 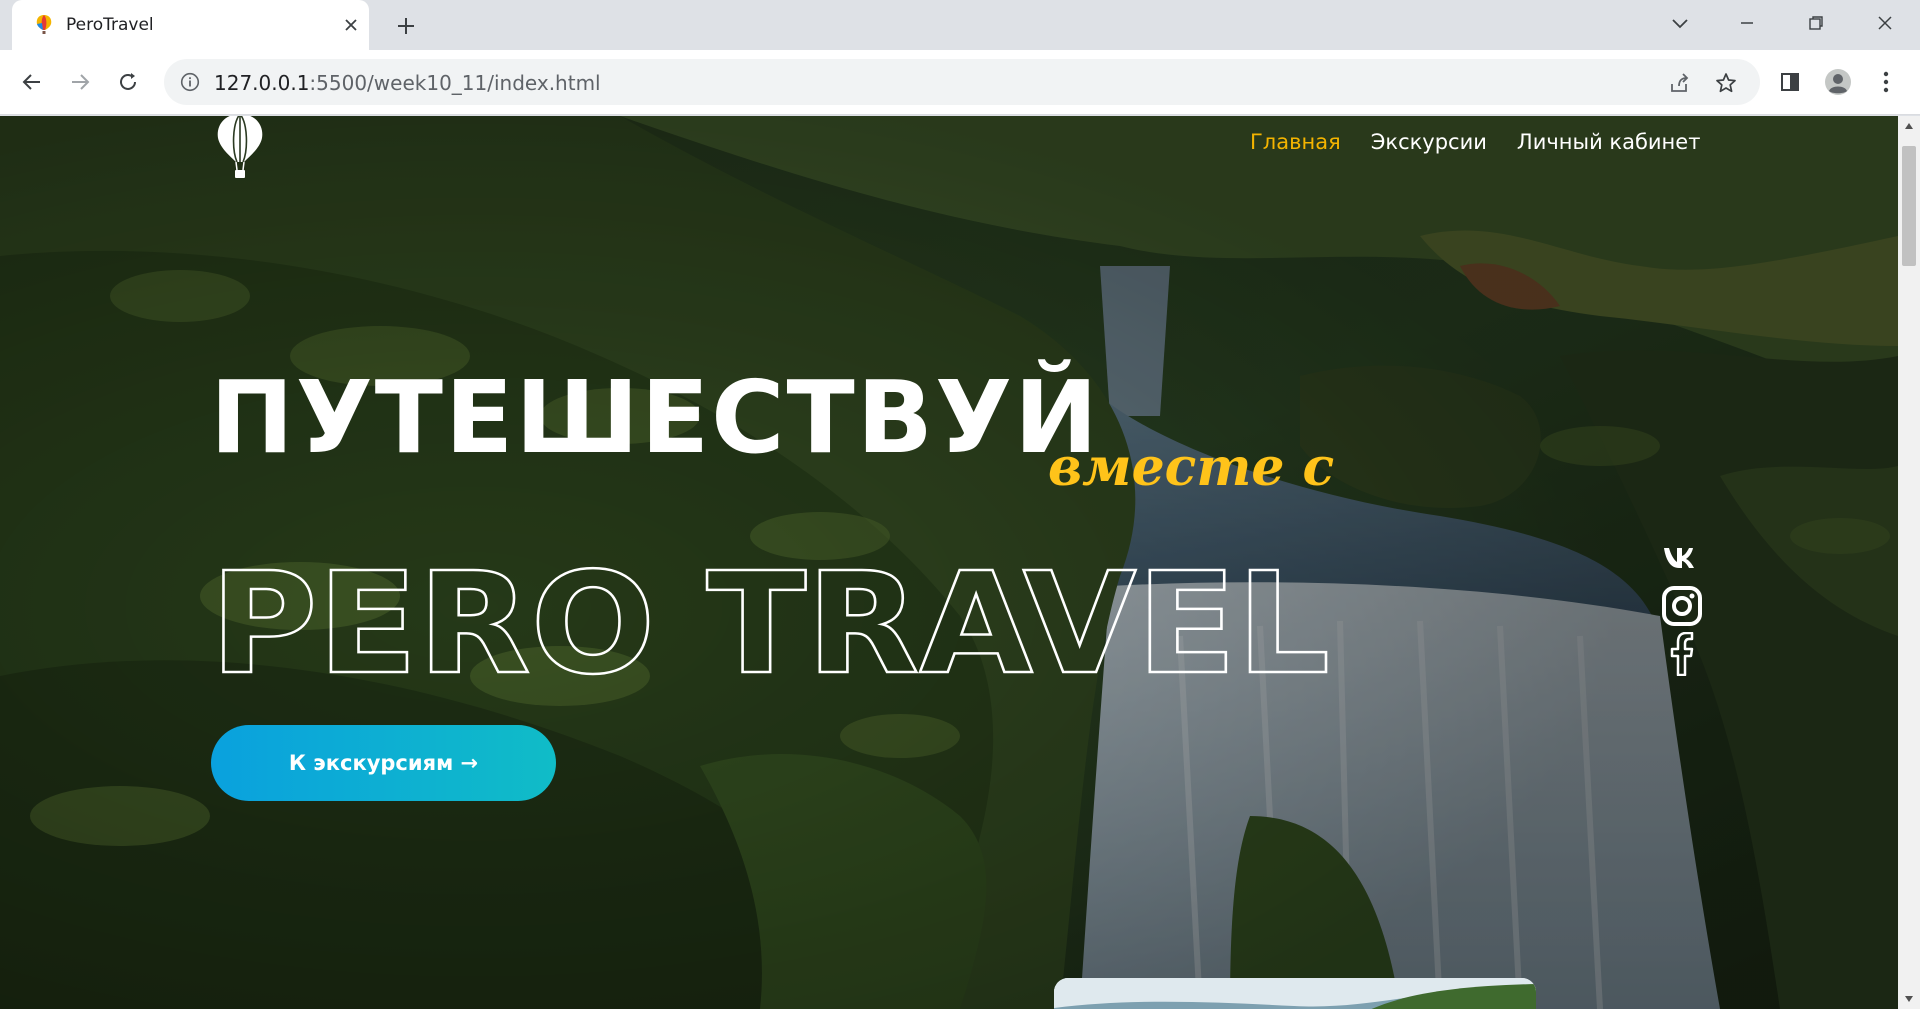 I want to click on tab-search-chevron-icon, so click(x=1680, y=23).